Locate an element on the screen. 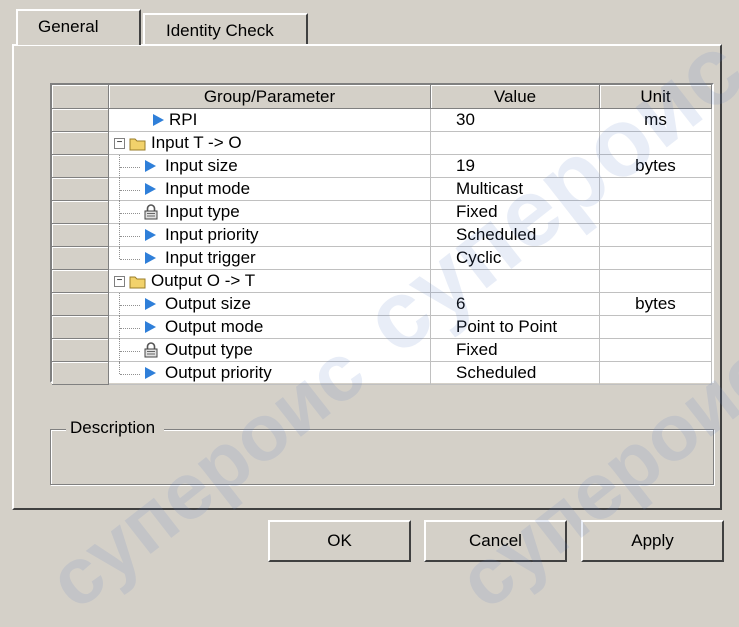 The image size is (739, 627). lock-icon is located at coordinates (151, 212).